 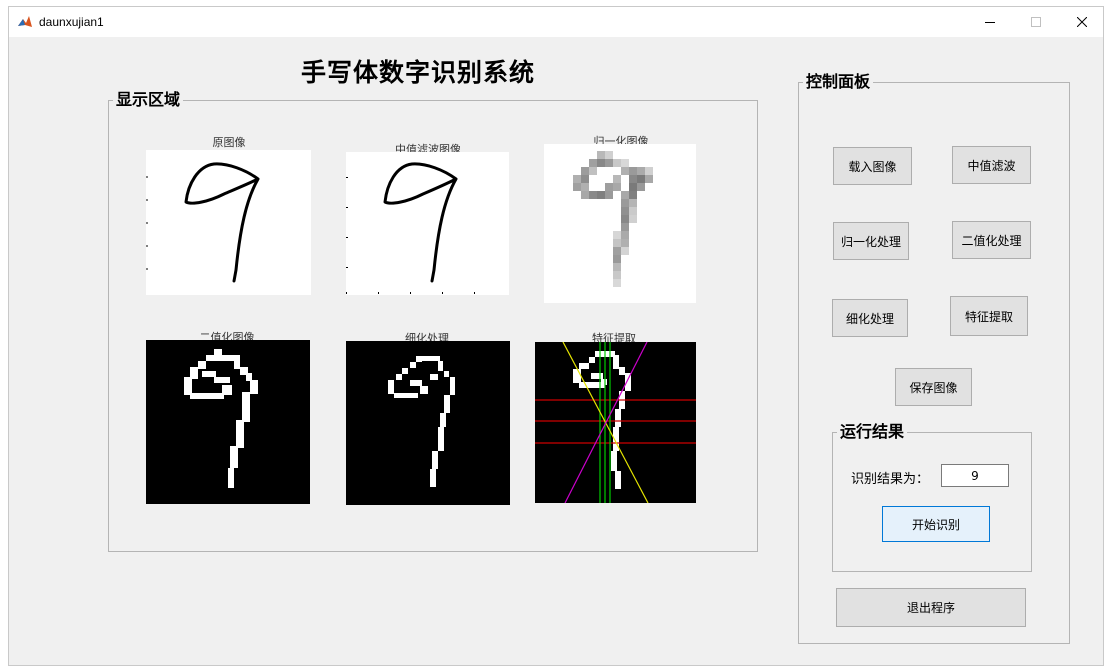 I want to click on result-panel-legend: 运行结果, so click(x=872, y=432).